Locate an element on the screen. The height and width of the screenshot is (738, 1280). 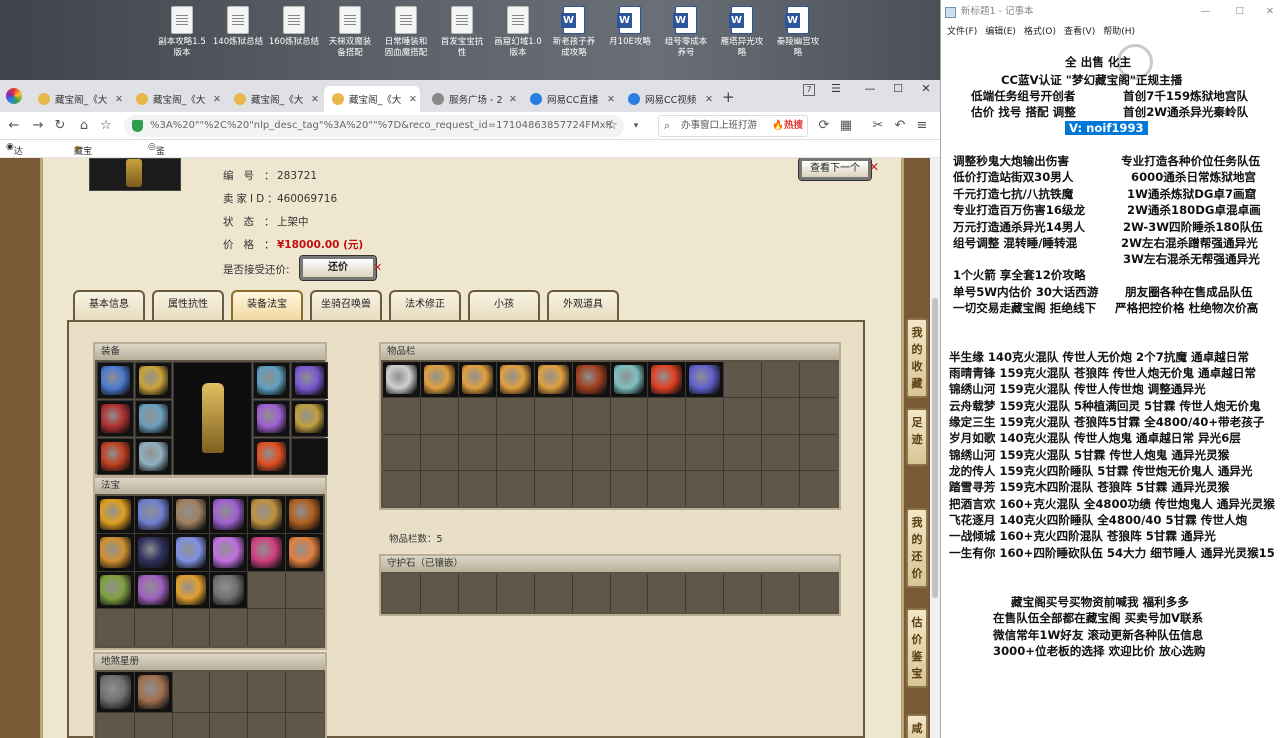
game-tab: 坐骑召唤兽 is located at coordinates (346, 305).